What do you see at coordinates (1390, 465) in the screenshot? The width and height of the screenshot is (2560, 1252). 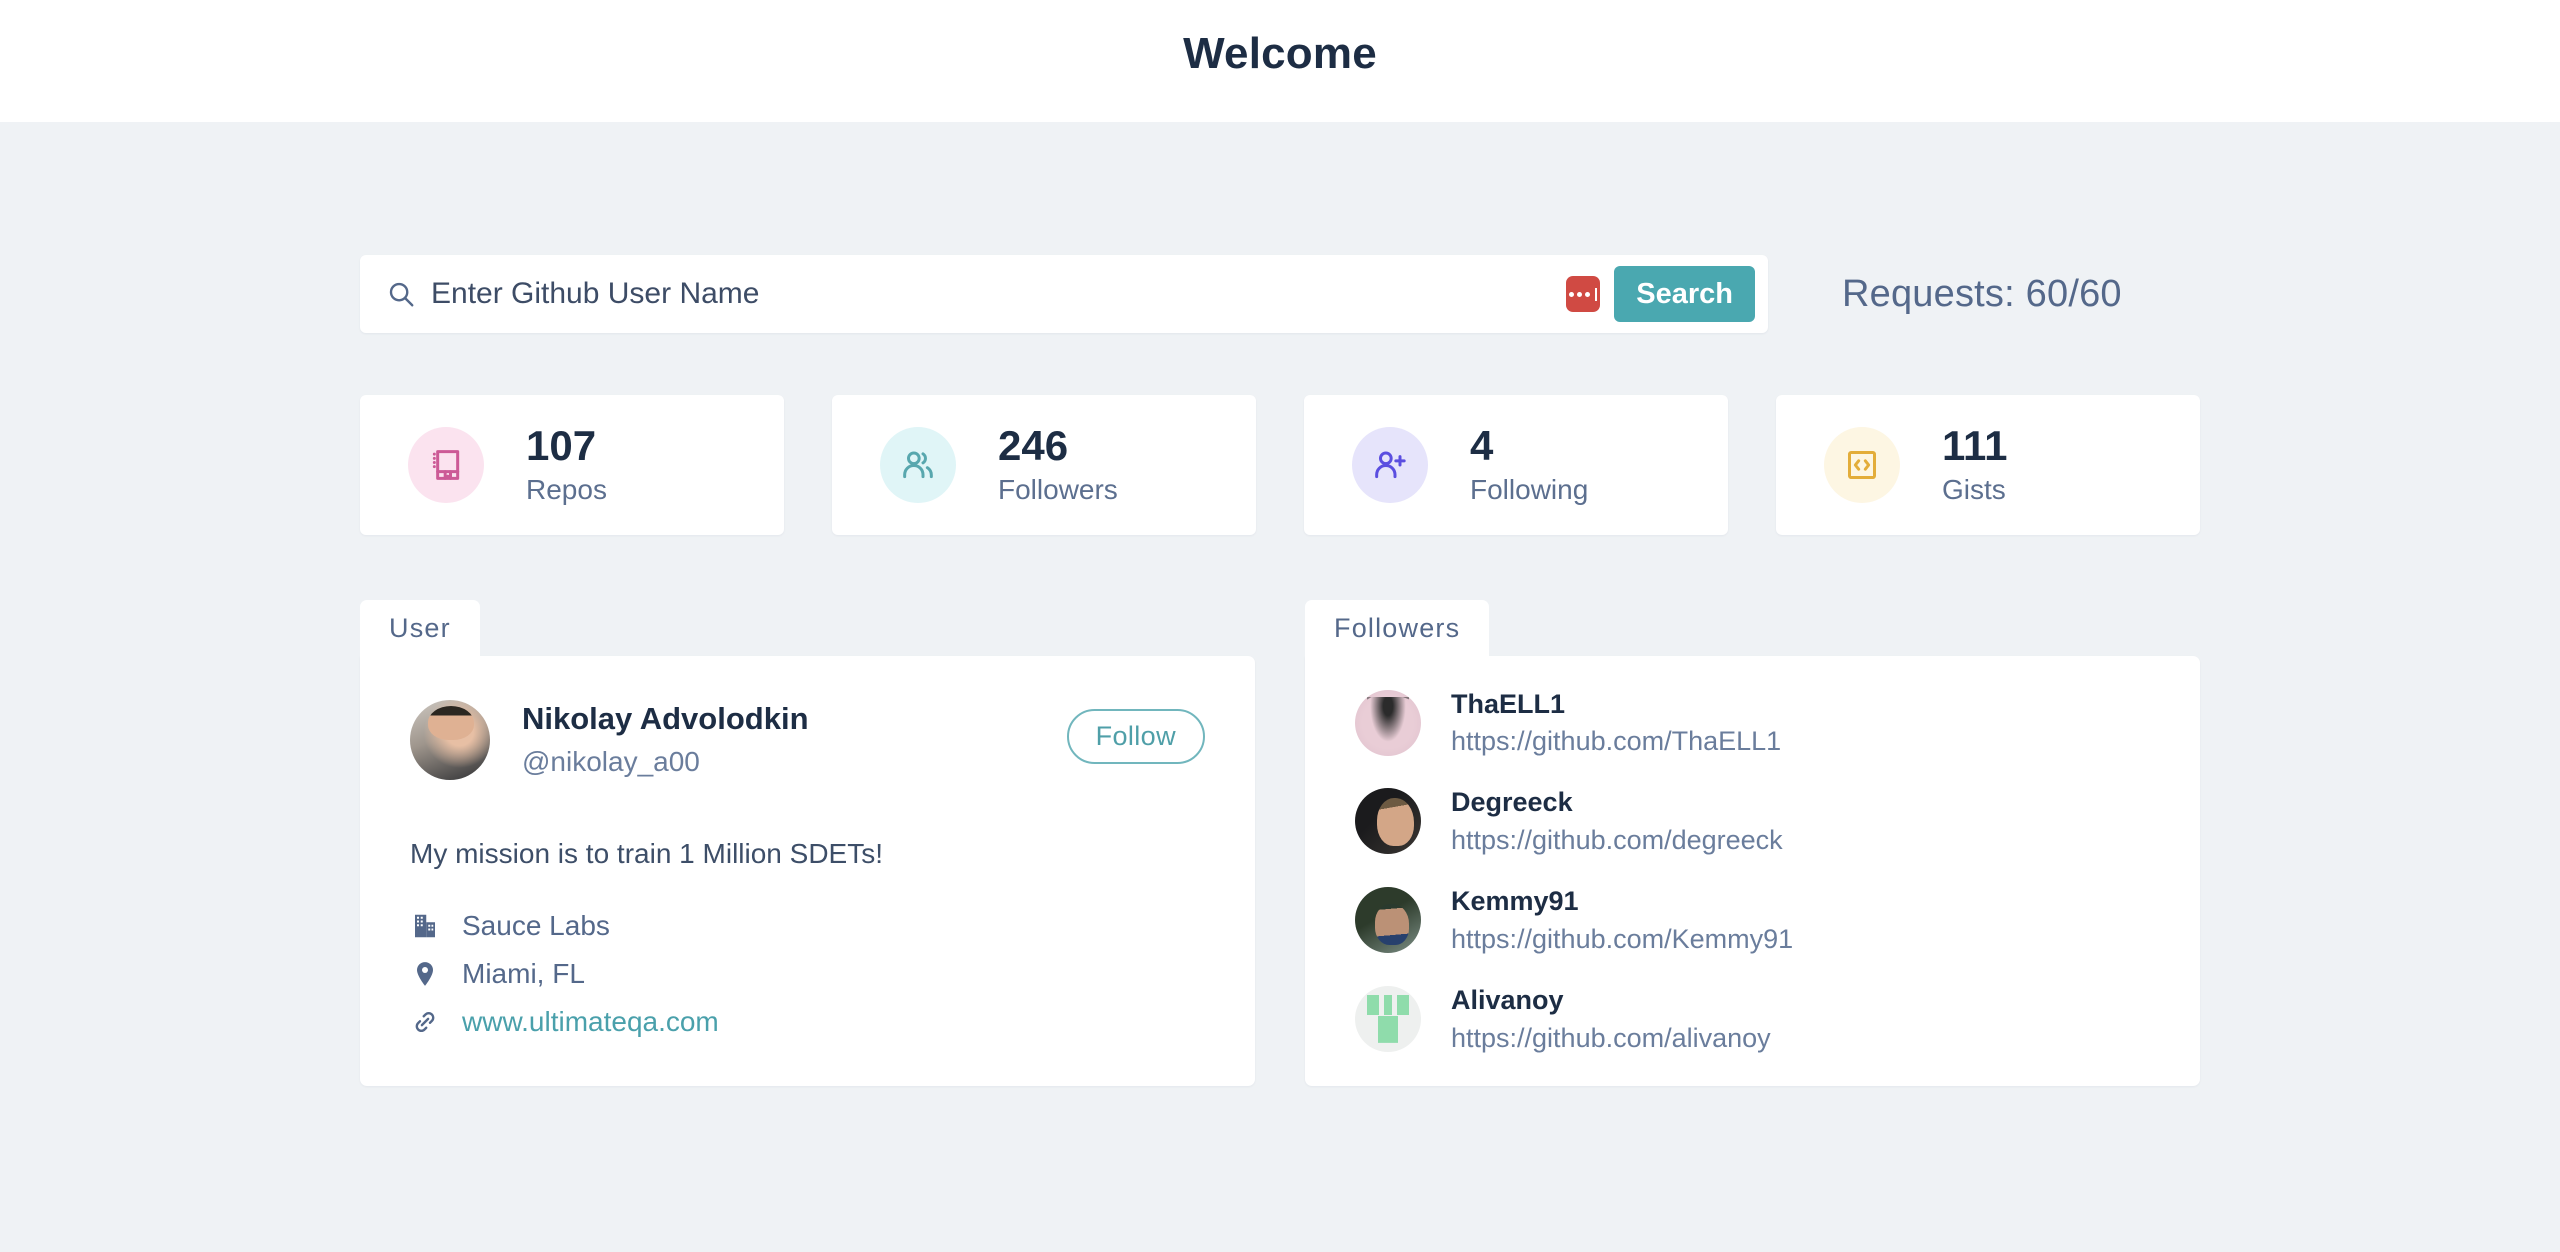 I see `user-plus-icon` at bounding box center [1390, 465].